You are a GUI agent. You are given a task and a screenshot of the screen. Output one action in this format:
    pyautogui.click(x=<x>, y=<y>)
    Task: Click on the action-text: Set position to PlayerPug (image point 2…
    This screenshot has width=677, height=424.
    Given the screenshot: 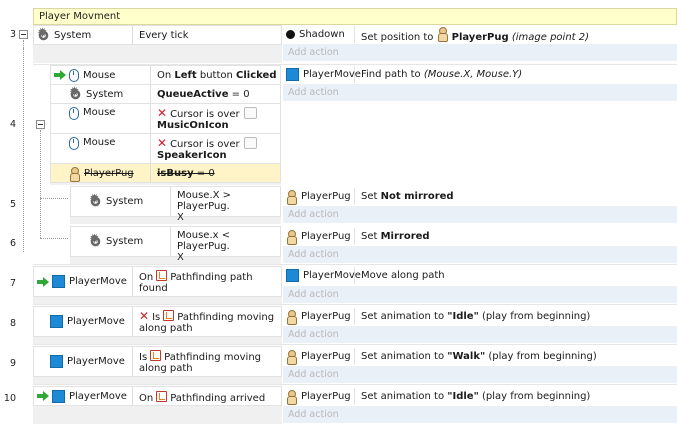 What is the action you would take?
    pyautogui.click(x=472, y=34)
    